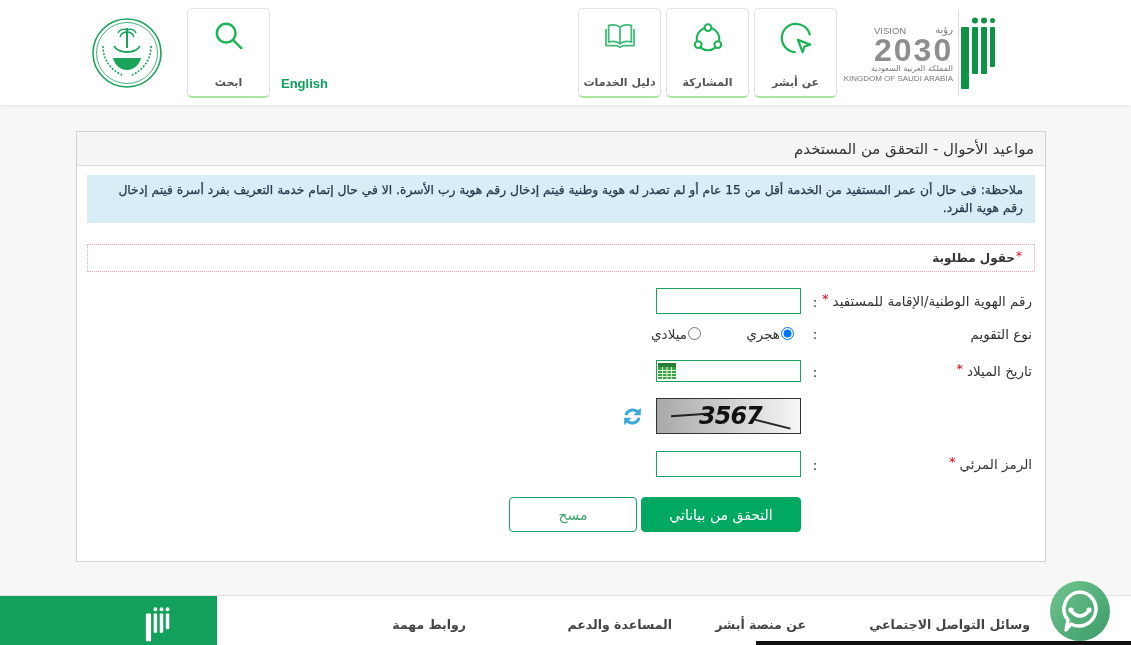 The height and width of the screenshot is (645, 1131). I want to click on chat-icon, so click(1080, 611).